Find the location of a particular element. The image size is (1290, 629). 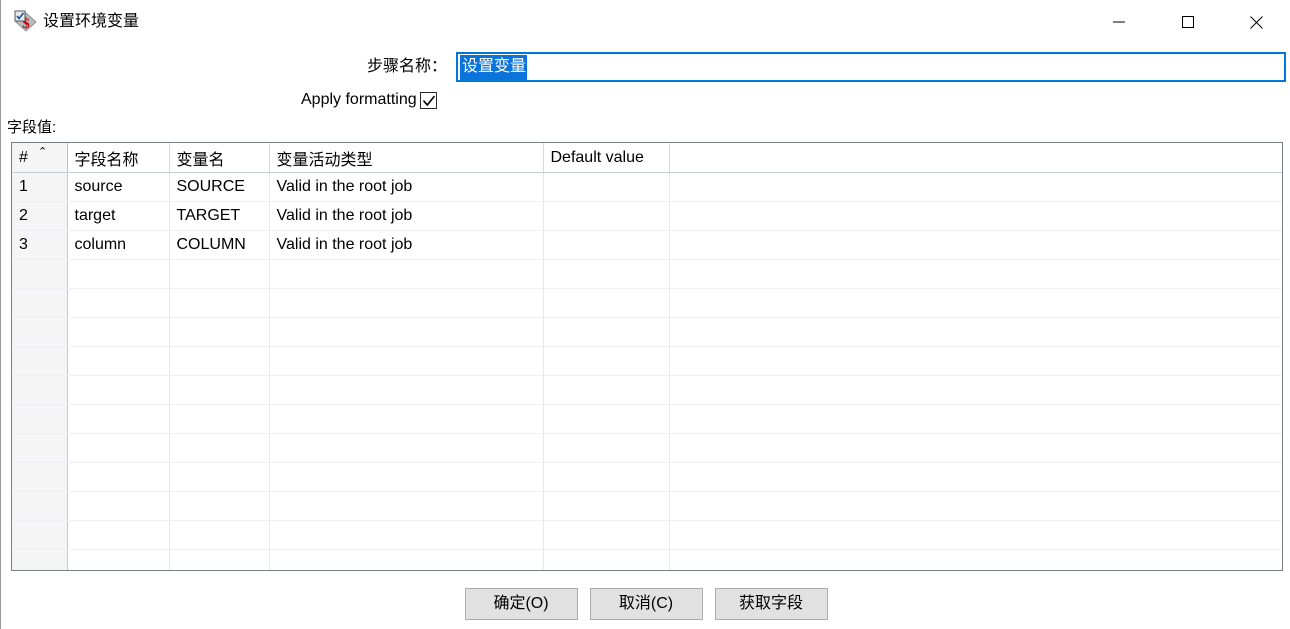

variable-name-cell: COLUMN is located at coordinates (219, 245).